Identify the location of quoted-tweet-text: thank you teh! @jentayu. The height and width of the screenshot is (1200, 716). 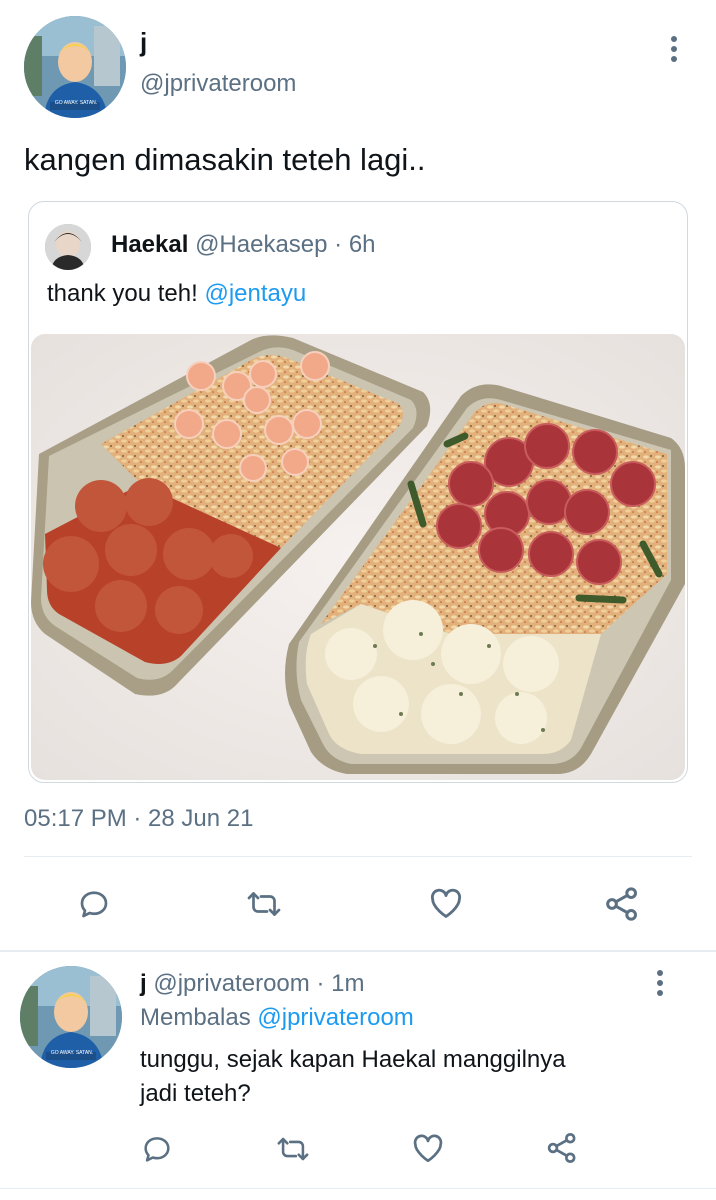
(176, 294).